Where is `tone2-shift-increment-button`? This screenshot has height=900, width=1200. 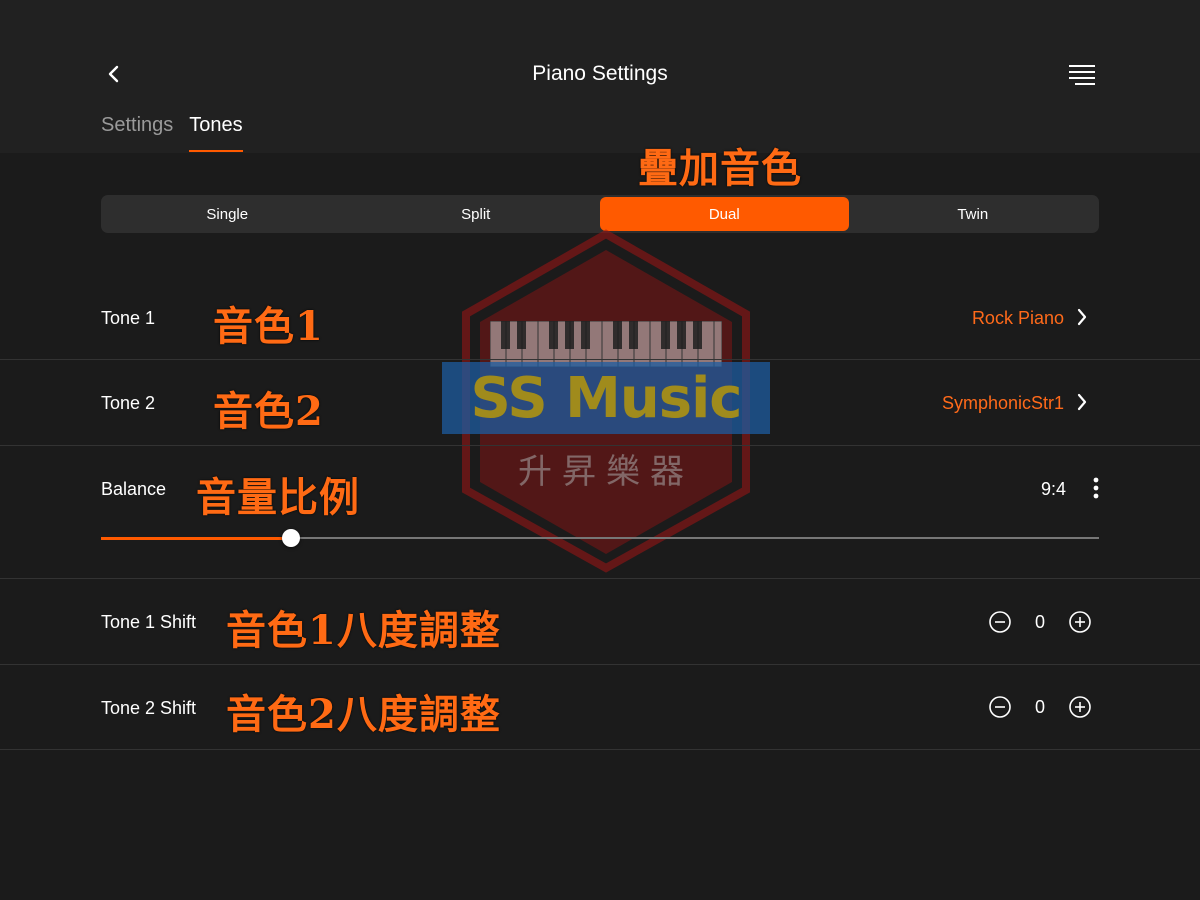
tone2-shift-increment-button is located at coordinates (1080, 707).